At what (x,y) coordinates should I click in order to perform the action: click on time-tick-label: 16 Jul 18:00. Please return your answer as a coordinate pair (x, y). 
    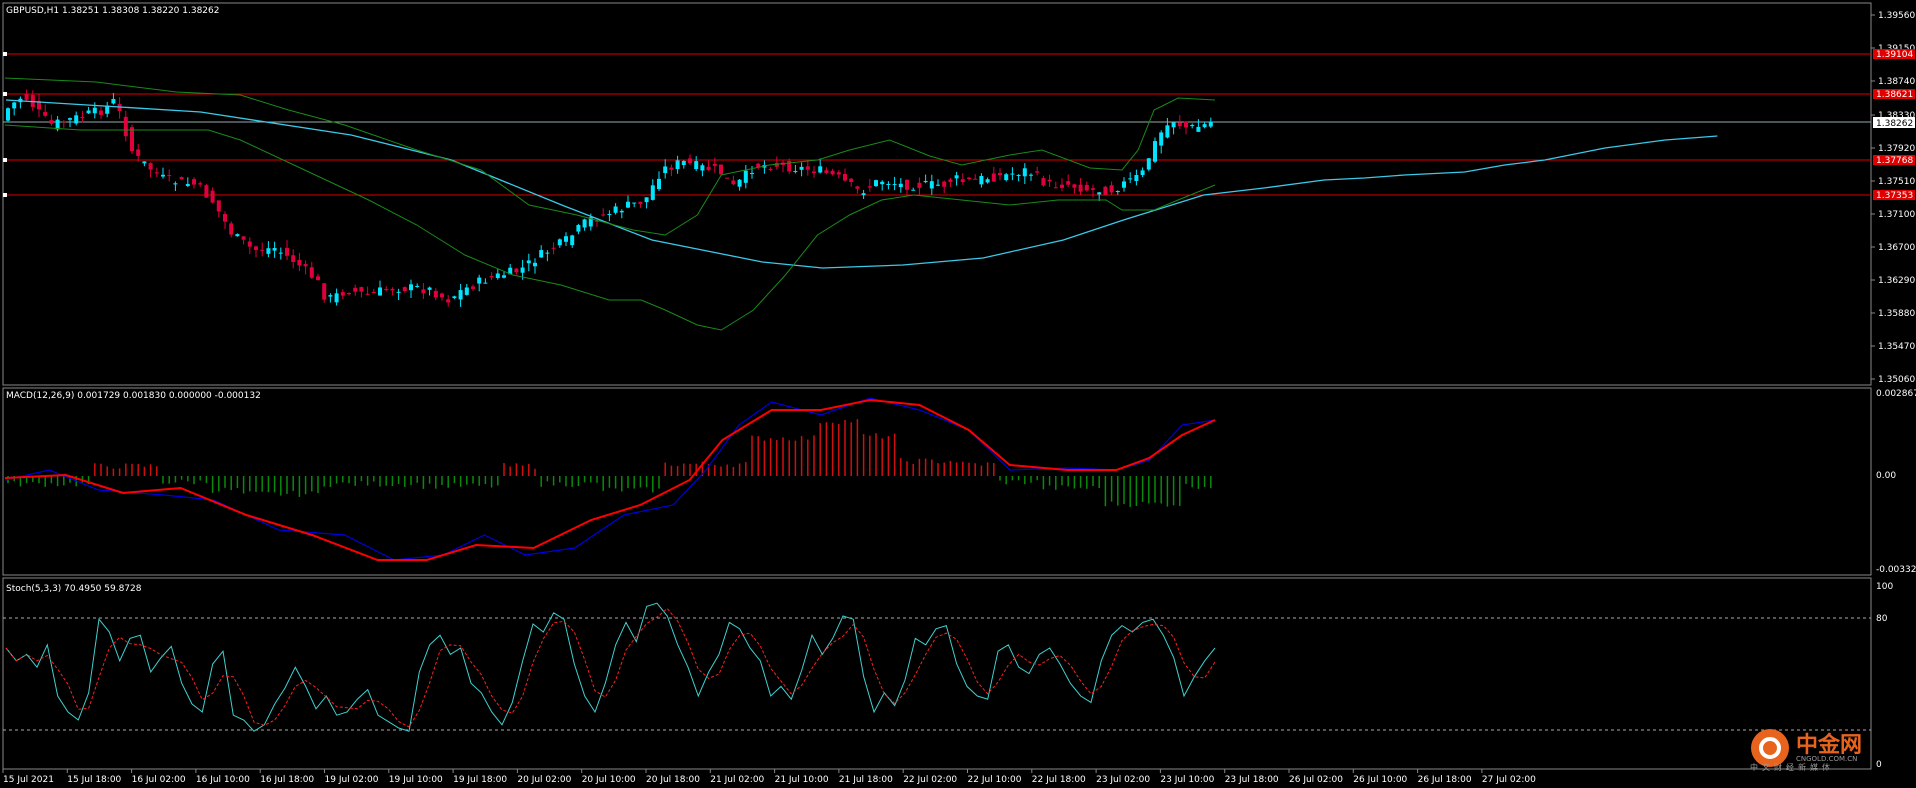
    Looking at the image, I should click on (287, 780).